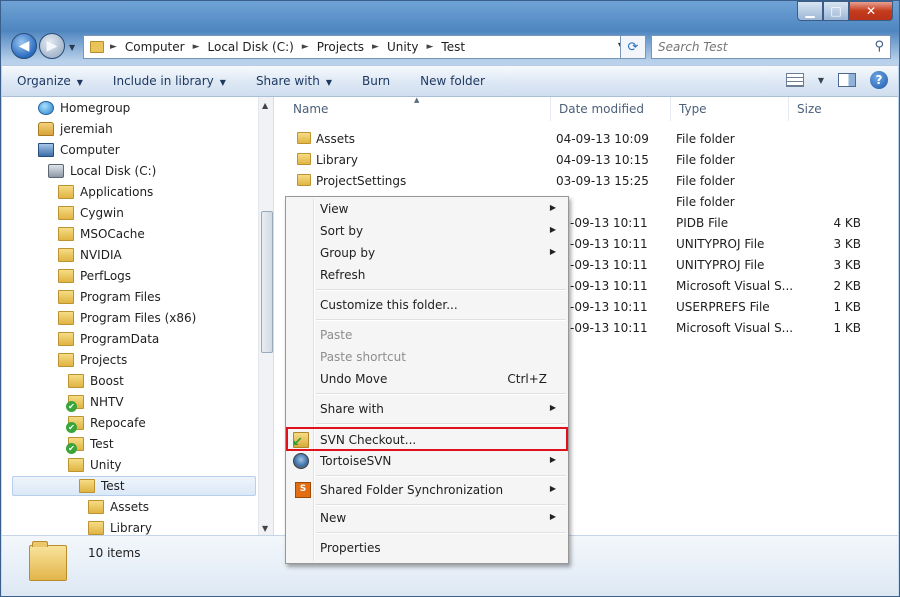 The width and height of the screenshot is (900, 597). Describe the element at coordinates (403, 47) in the screenshot. I see `breadcrumb-unity: Unity` at that location.